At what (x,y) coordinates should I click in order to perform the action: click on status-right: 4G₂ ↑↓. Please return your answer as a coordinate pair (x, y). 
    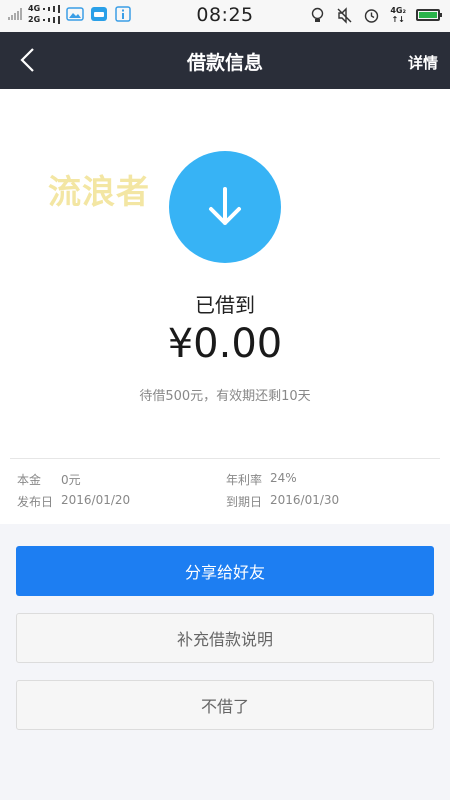
    Looking at the image, I should click on (375, 15).